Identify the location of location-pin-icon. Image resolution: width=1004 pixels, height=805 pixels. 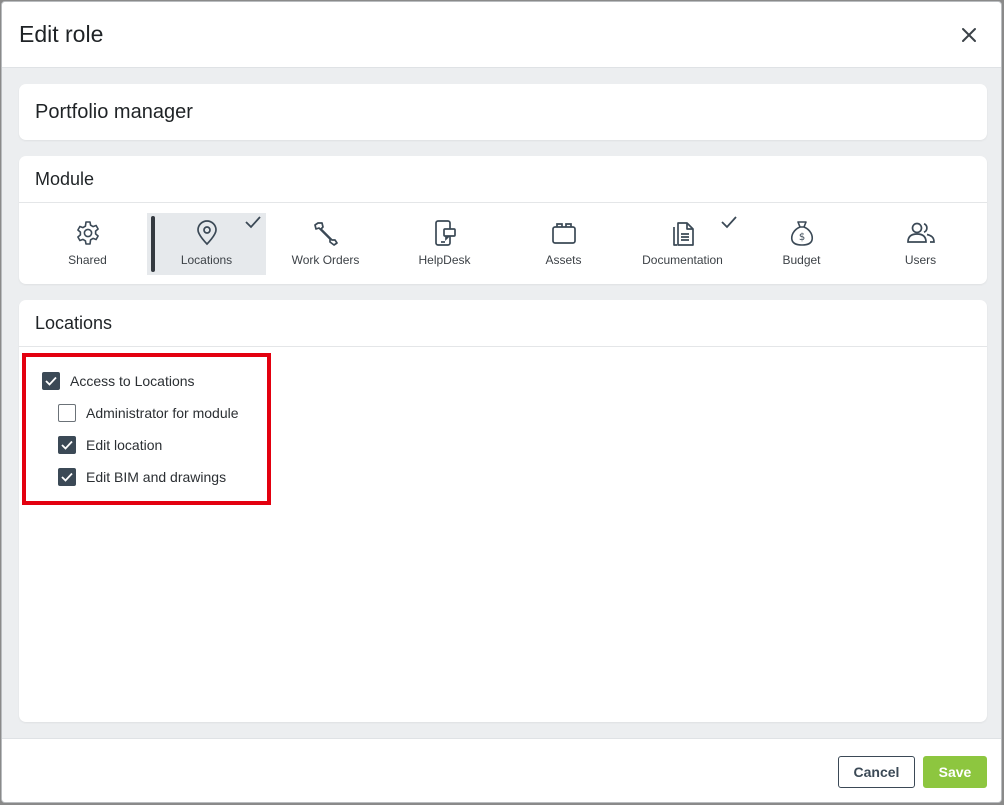
(207, 233).